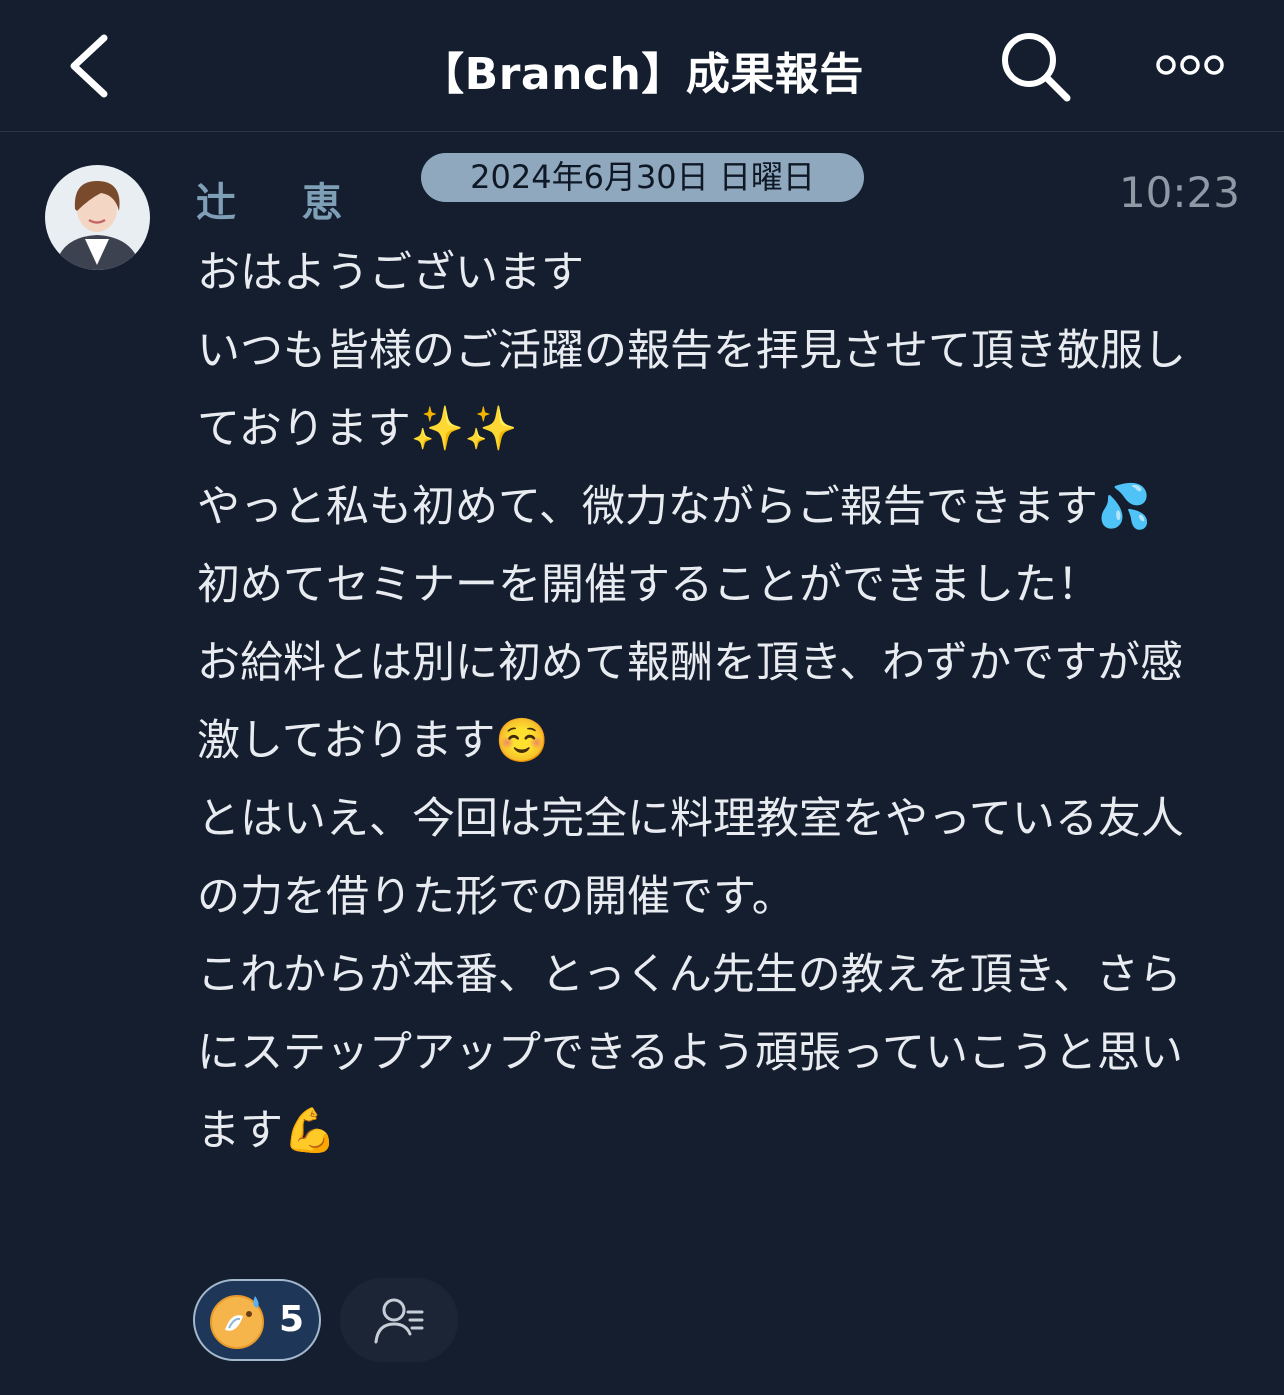 The width and height of the screenshot is (1284, 1395). I want to click on reaction-button: 5, so click(257, 1320).